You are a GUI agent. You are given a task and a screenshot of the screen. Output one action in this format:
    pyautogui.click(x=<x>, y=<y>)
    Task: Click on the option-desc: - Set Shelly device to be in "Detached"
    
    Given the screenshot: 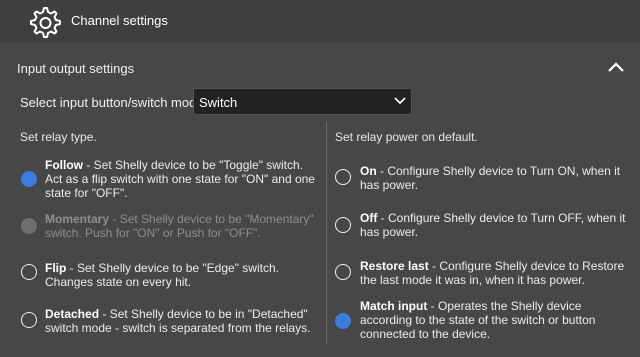 What is the action you would take?
    pyautogui.click(x=205, y=314)
    